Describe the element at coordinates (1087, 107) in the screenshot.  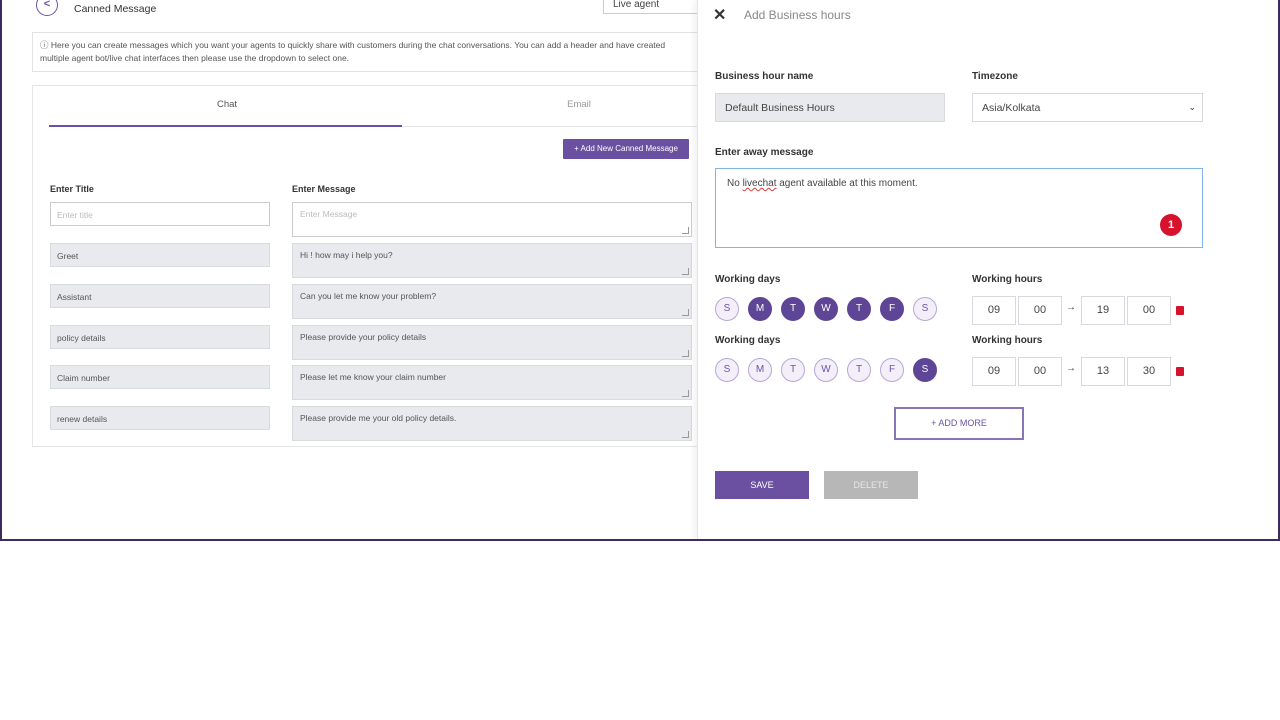
I see `timezone-select: Asia/Kolkata ⌄` at that location.